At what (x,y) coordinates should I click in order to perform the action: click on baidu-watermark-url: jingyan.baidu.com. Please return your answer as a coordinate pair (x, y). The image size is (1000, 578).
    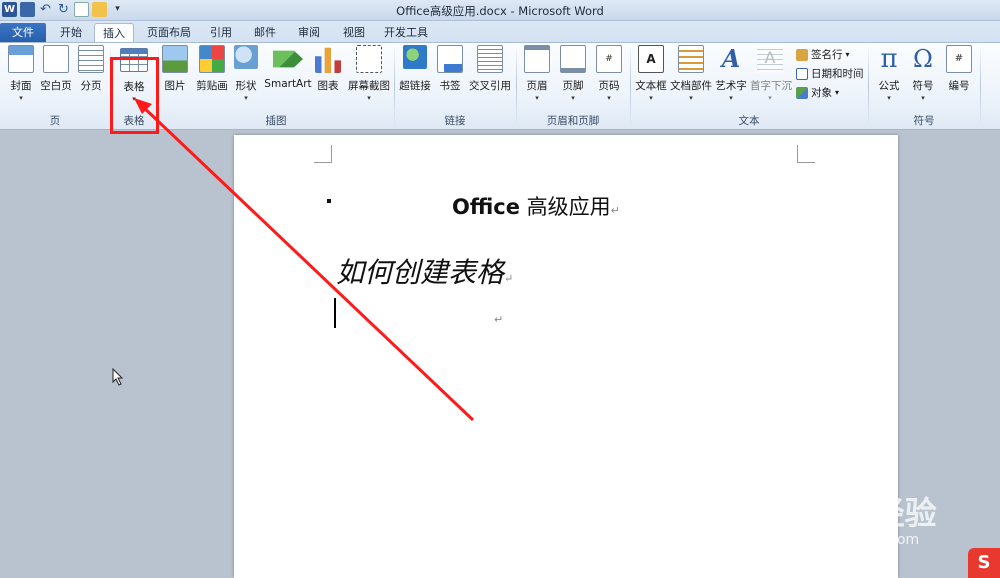
    Looking at the image, I should click on (855, 540).